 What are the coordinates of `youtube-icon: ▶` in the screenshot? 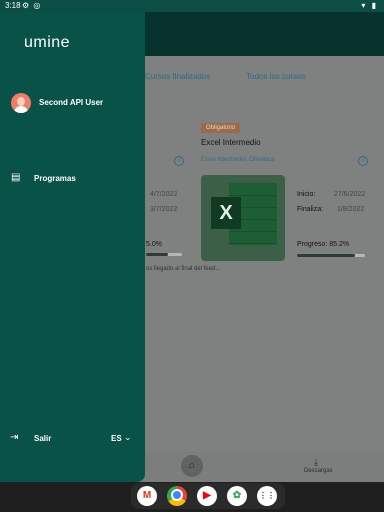 It's located at (207, 496).